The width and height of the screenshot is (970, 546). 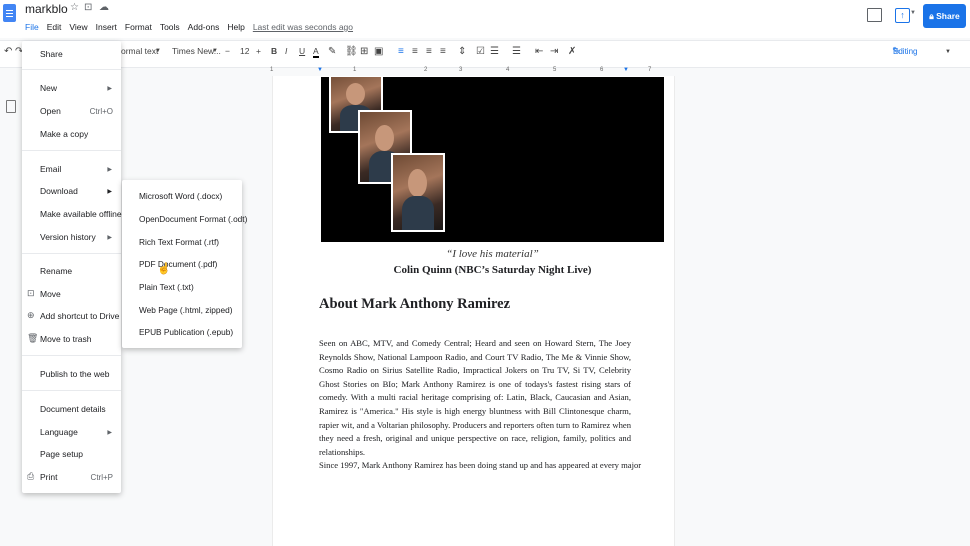 What do you see at coordinates (56, 271) in the screenshot?
I see `menu-item-rename: Rename` at bounding box center [56, 271].